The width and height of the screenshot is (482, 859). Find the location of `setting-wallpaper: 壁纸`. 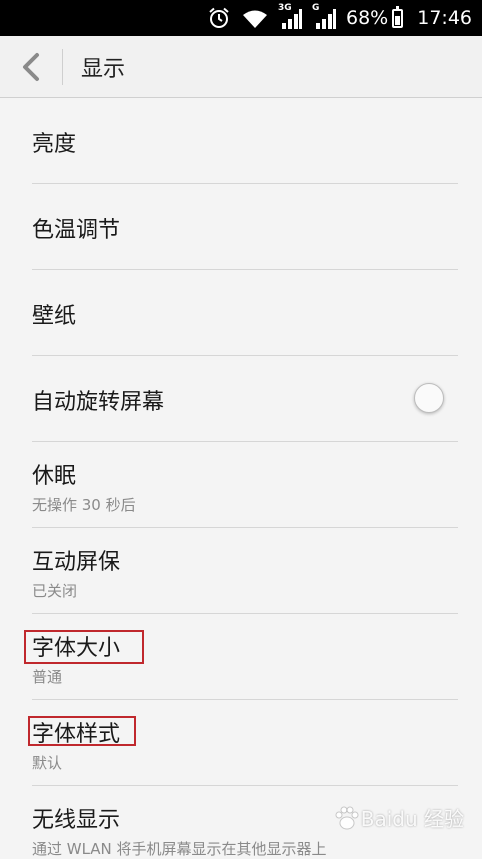

setting-wallpaper: 壁纸 is located at coordinates (245, 313).